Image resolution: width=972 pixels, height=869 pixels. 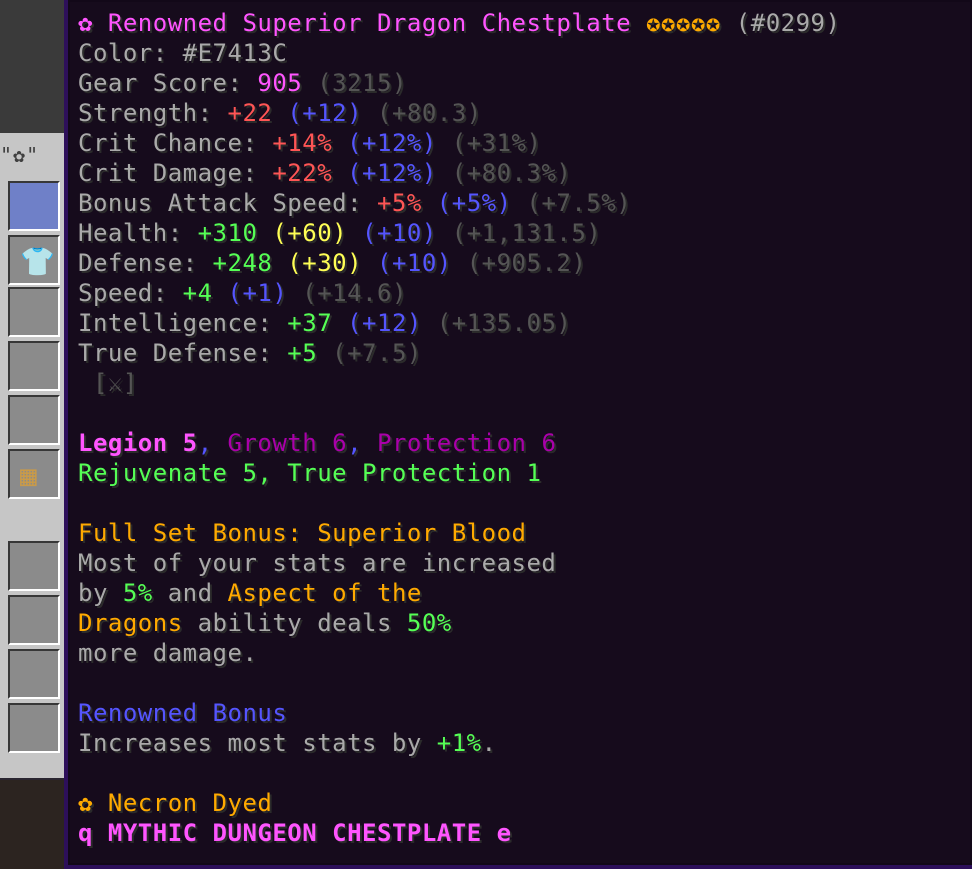 I want to click on stat-value: +37, so click(x=310, y=323).